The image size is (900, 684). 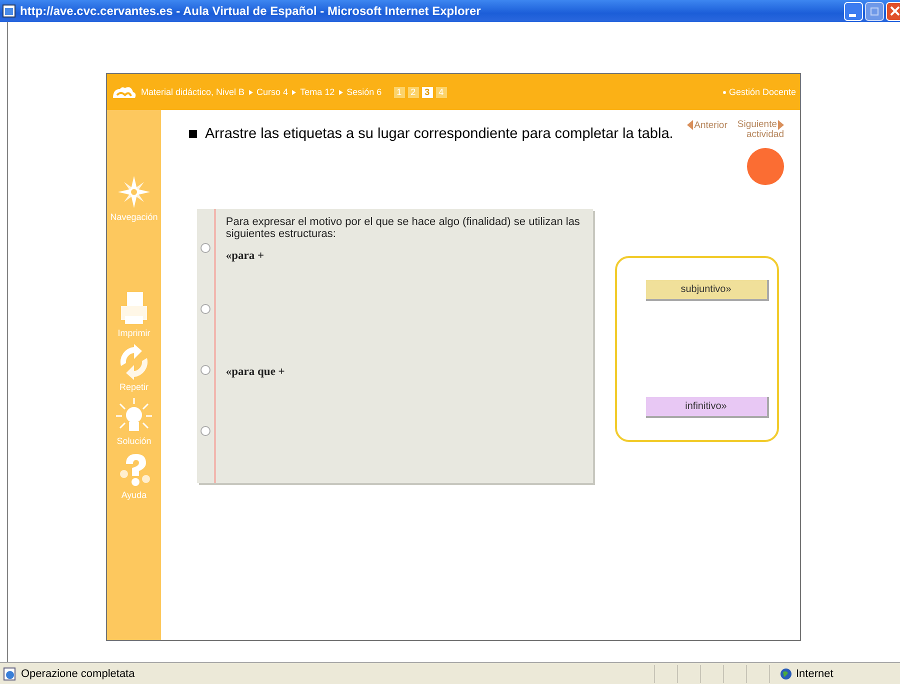 What do you see at coordinates (781, 125) in the screenshot?
I see `arrow-right-icon` at bounding box center [781, 125].